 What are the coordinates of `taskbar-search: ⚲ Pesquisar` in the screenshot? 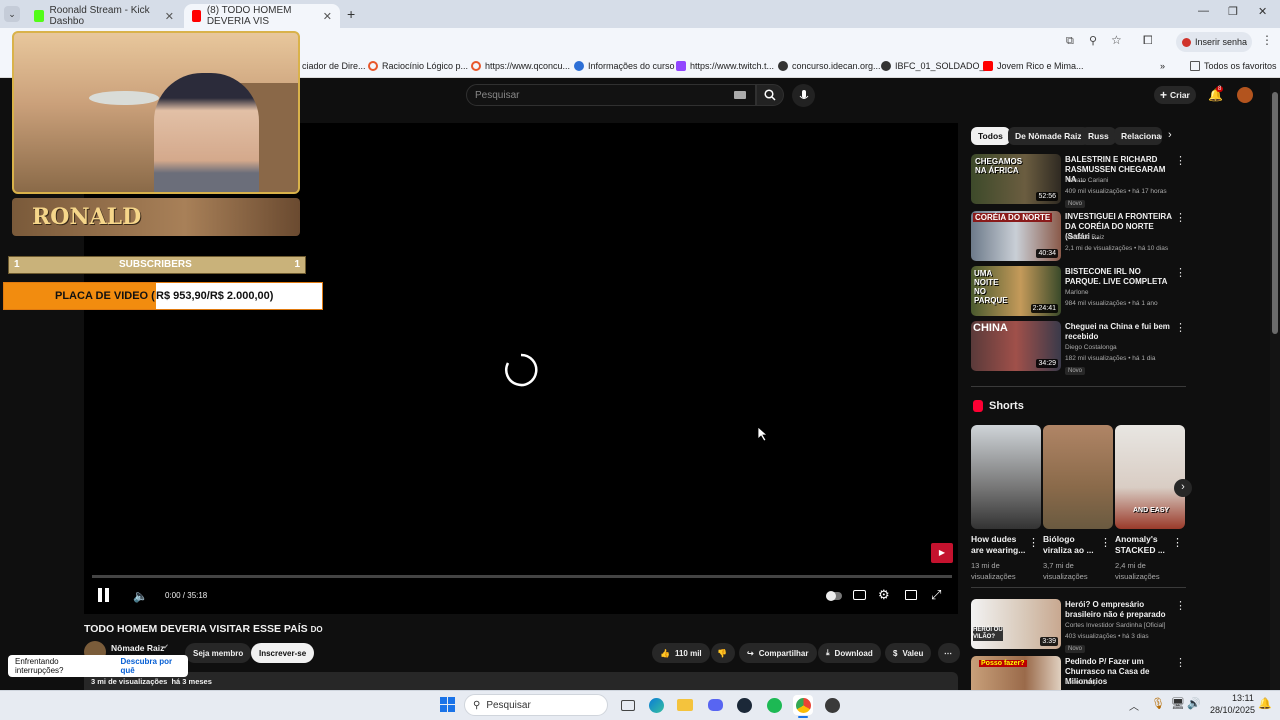 It's located at (536, 705).